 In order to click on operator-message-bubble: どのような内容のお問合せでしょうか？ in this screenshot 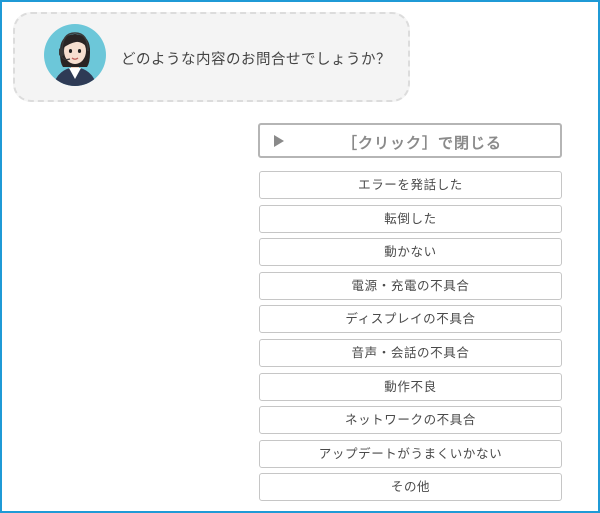, I will do `click(211, 57)`.